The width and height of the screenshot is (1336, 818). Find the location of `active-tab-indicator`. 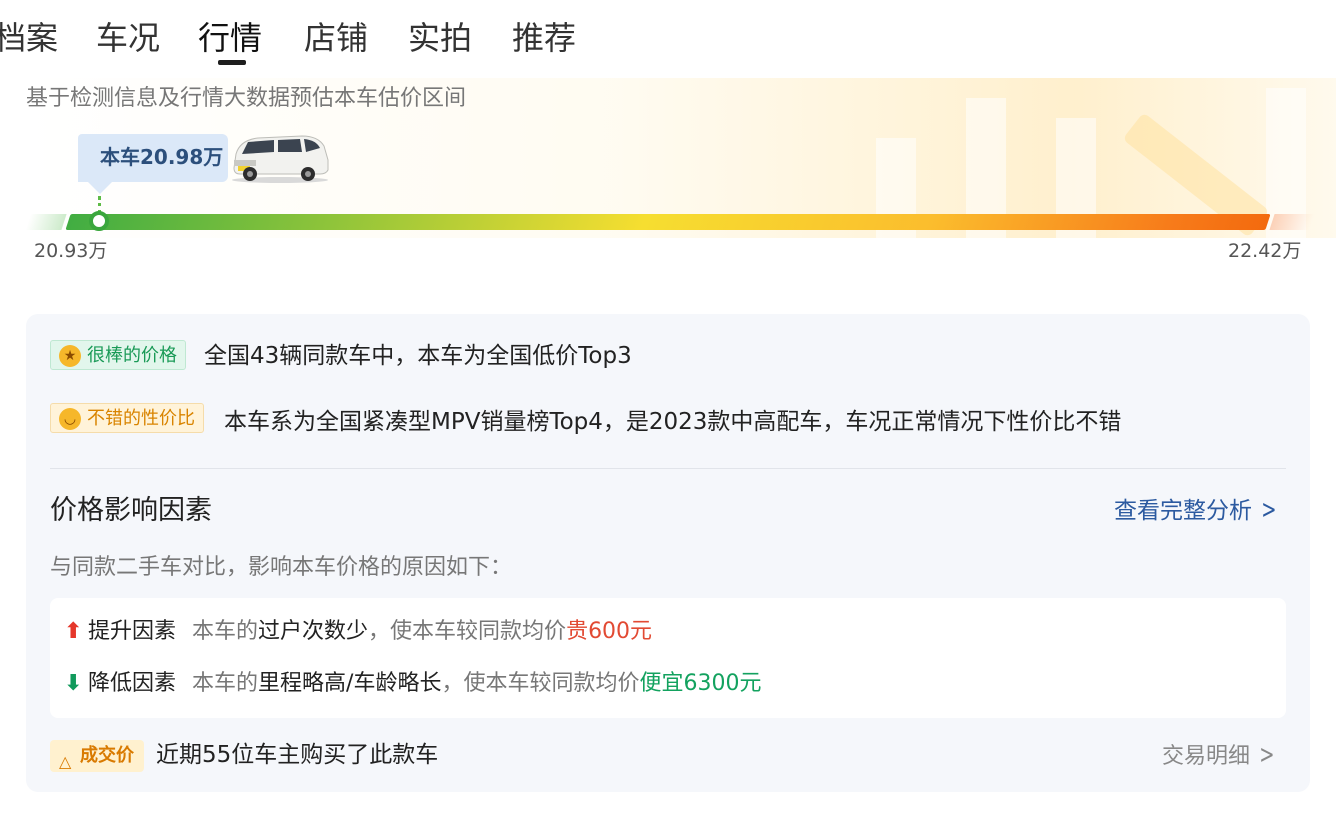

active-tab-indicator is located at coordinates (232, 62).